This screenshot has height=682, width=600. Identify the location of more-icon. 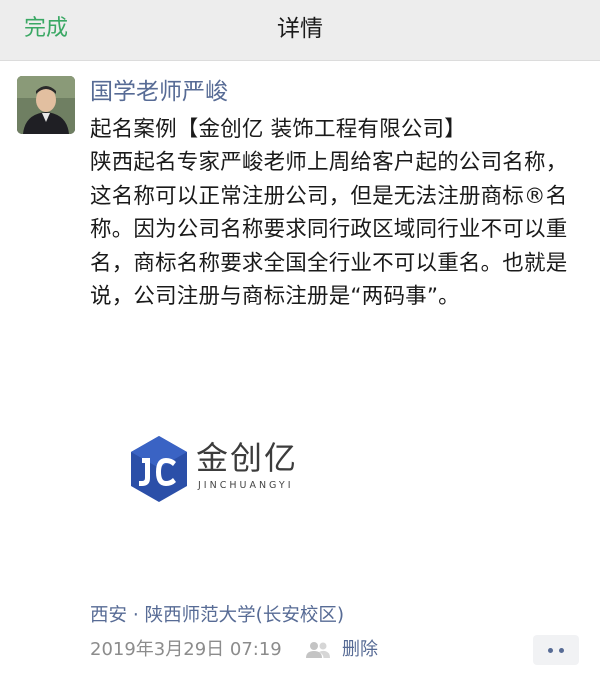
(550, 650).